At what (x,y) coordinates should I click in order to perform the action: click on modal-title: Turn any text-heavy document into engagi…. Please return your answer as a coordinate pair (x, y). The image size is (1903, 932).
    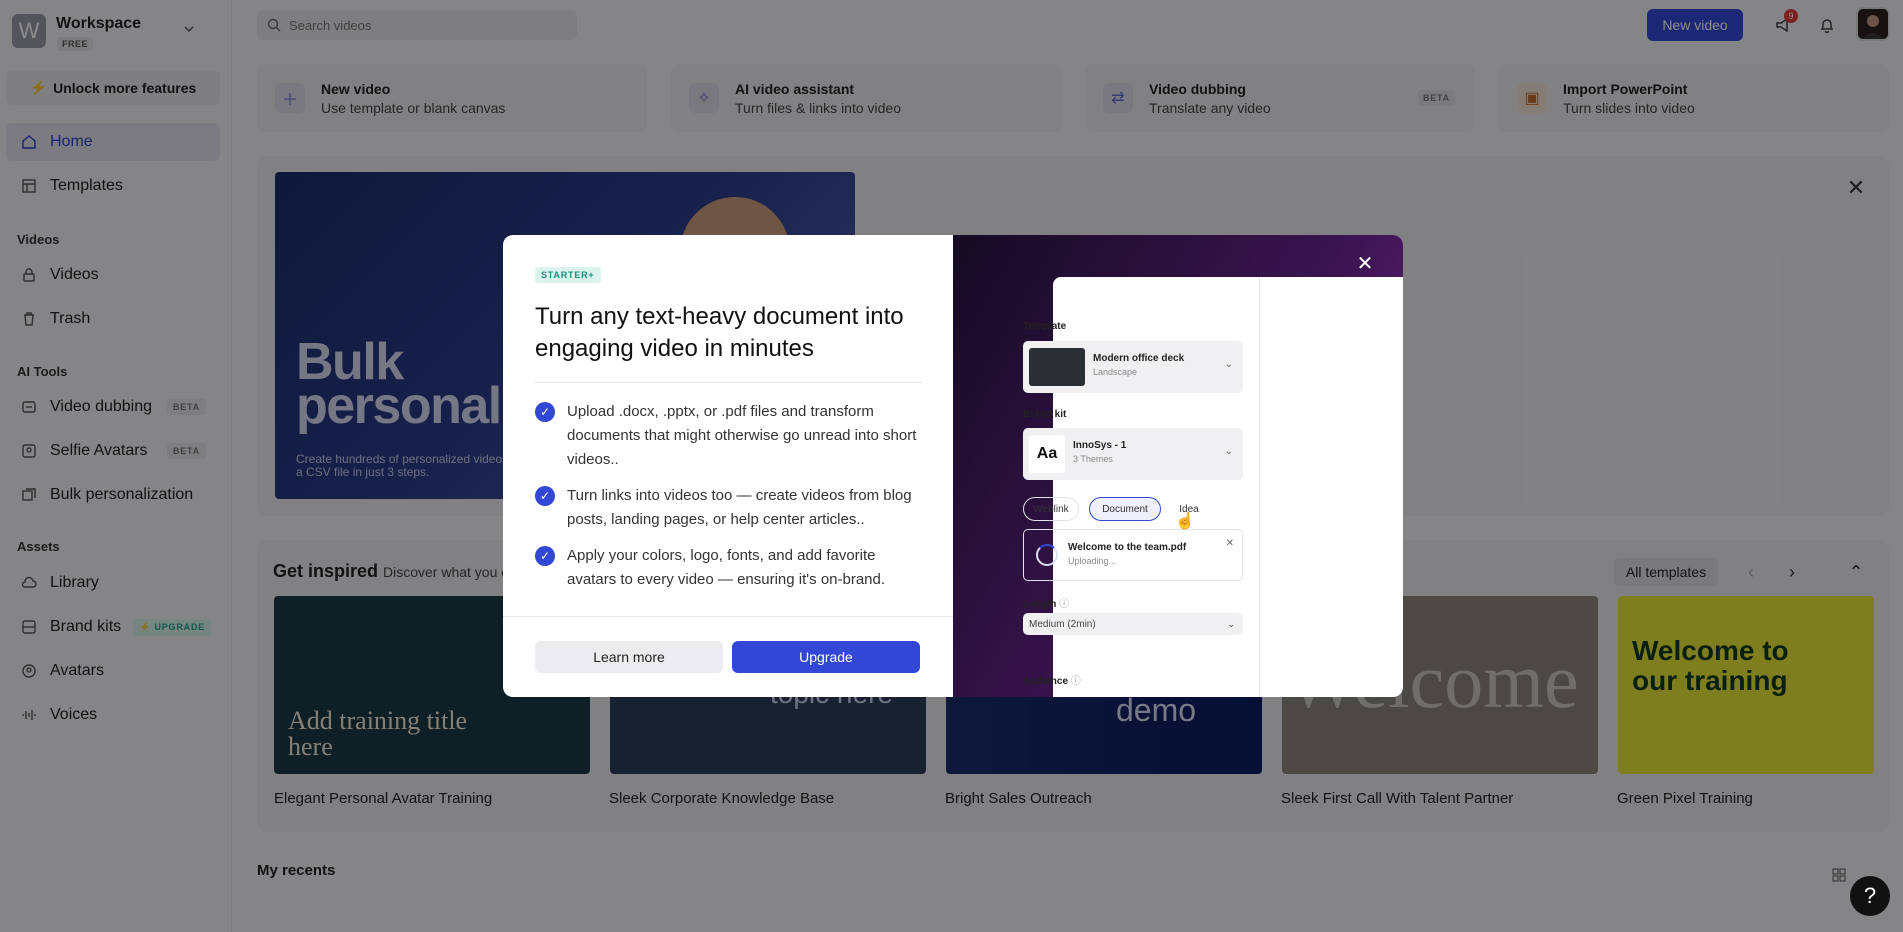
    Looking at the image, I should click on (719, 332).